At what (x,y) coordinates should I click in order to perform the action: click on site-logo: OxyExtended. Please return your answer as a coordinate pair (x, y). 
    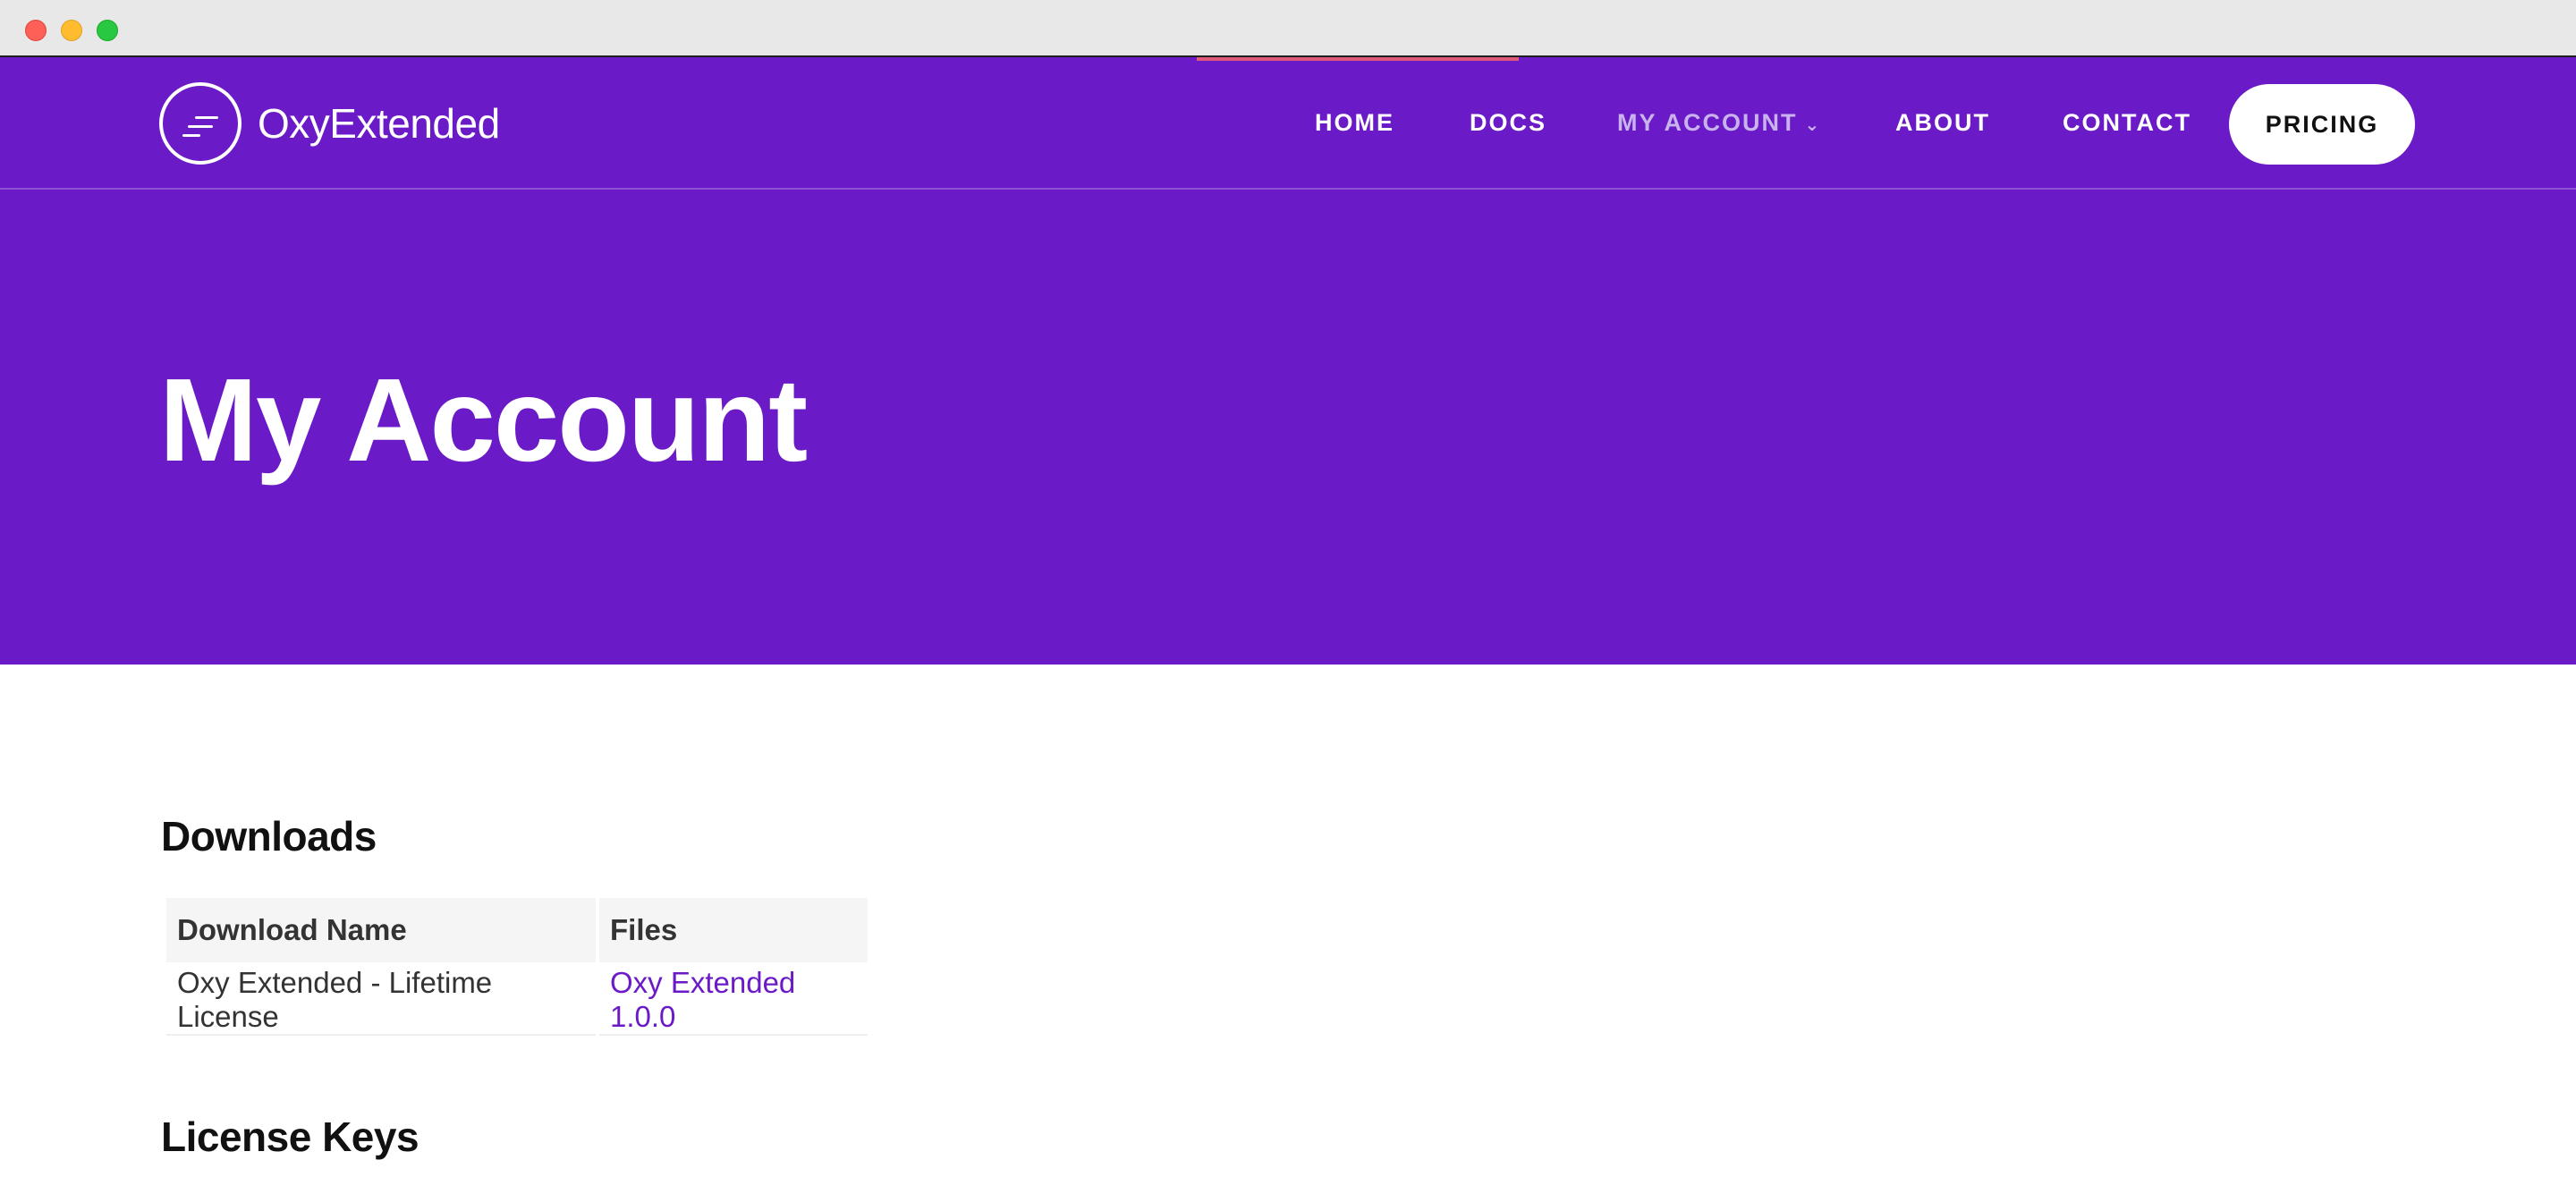
    Looking at the image, I should click on (329, 123).